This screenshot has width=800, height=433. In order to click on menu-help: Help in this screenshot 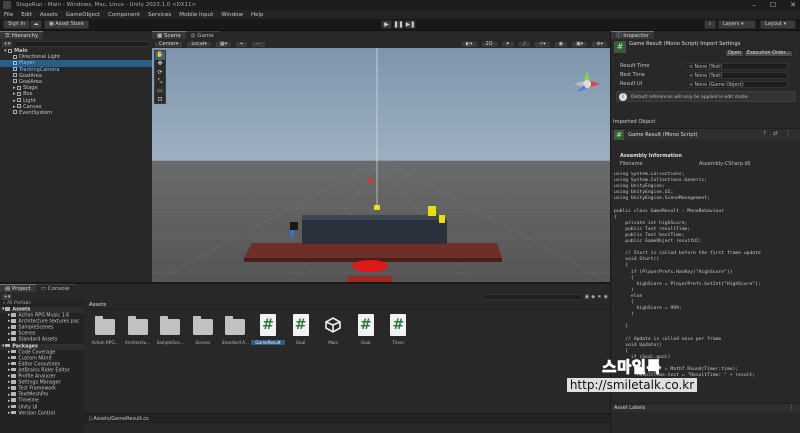, I will do `click(257, 15)`.